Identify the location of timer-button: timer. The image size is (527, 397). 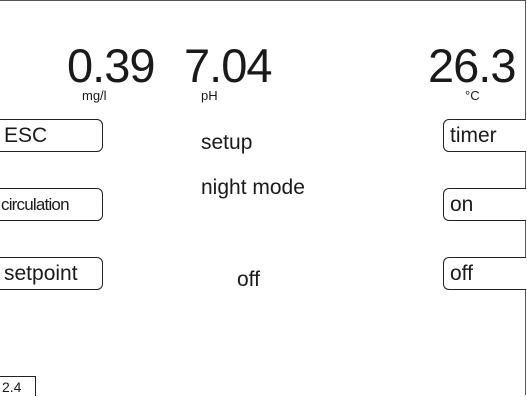
(484, 135).